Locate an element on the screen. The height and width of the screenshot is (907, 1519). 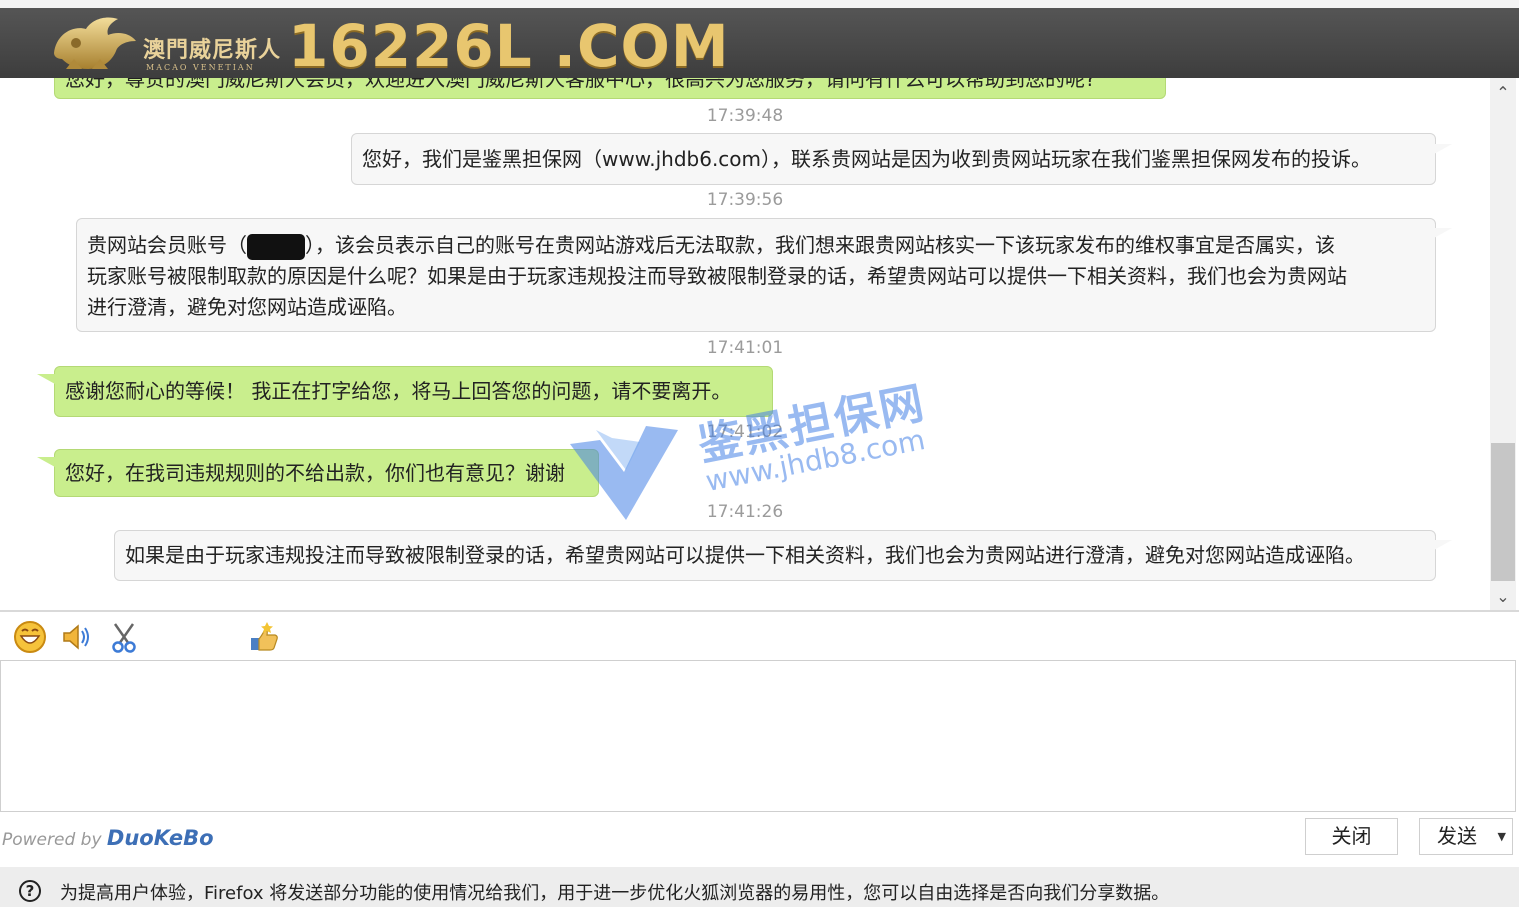
header-banner: 澳門威尼斯人 MACAO VENETIAN 16226L .COM is located at coordinates (759, 43).